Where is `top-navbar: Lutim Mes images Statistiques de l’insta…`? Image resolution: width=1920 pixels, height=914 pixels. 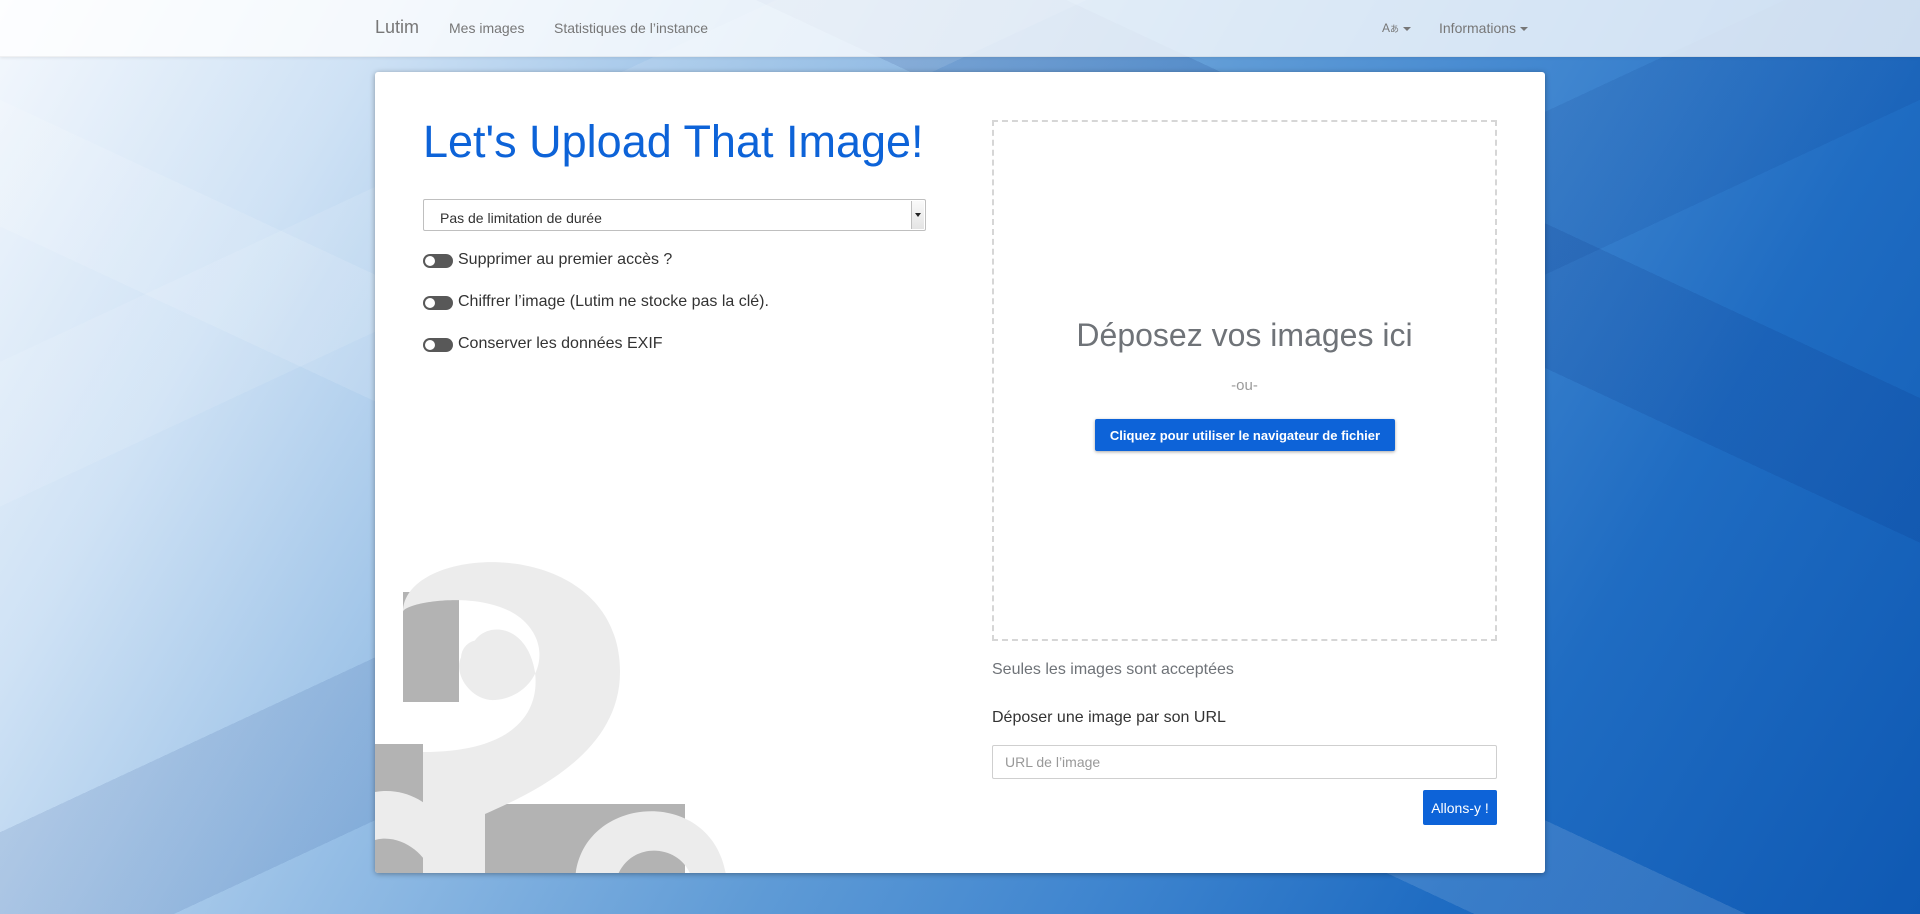
top-navbar: Lutim Mes images Statistiques de l’insta… is located at coordinates (960, 28).